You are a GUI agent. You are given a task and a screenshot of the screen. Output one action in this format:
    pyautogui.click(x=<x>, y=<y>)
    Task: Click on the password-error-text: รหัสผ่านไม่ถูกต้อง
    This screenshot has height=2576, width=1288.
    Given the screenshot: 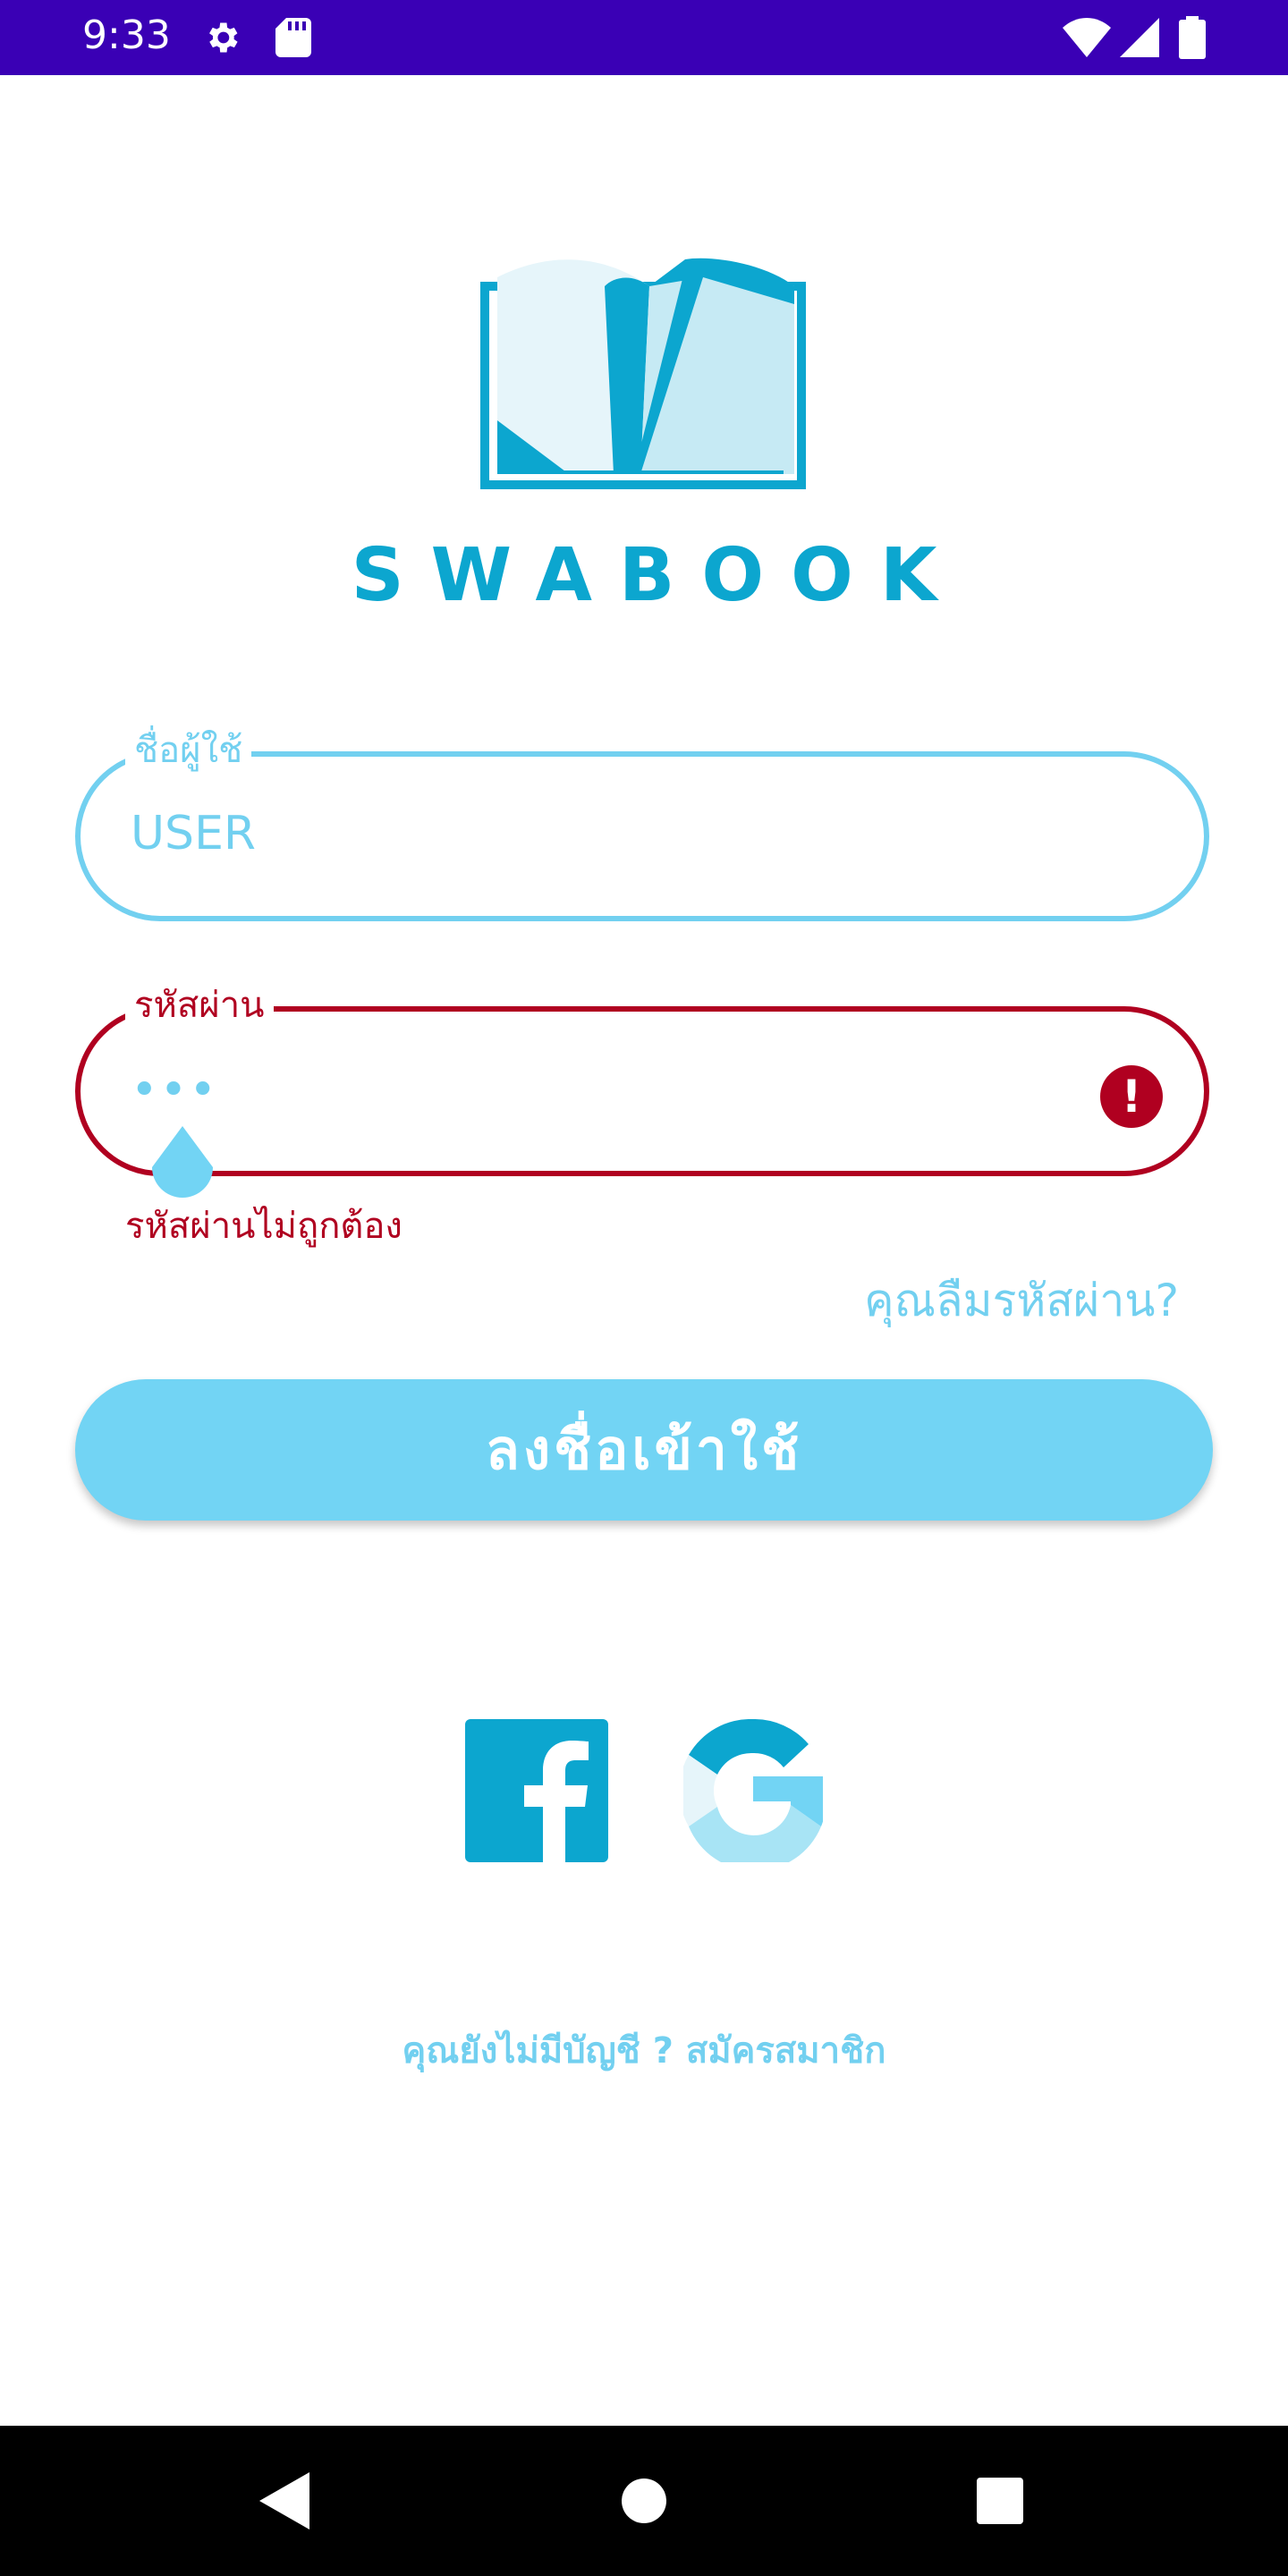 What is the action you would take?
    pyautogui.click(x=263, y=1226)
    